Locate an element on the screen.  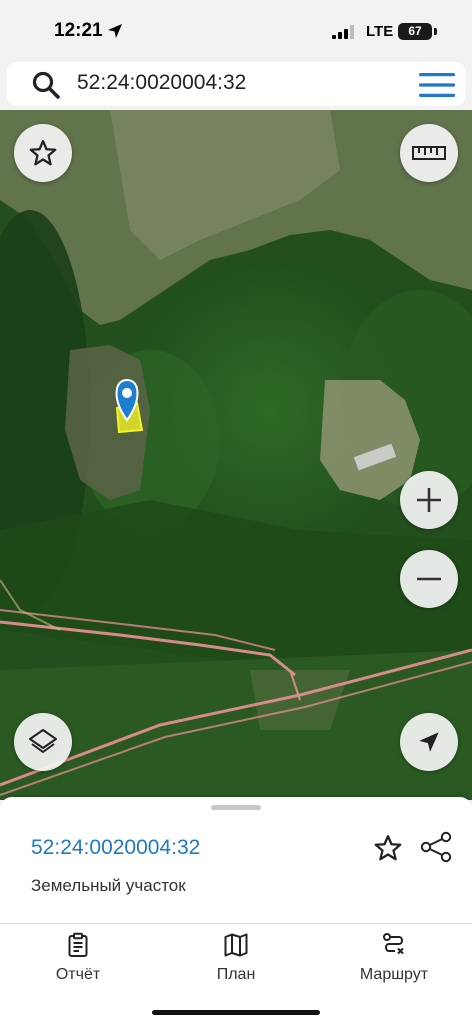
report-icon is located at coordinates (78, 944).